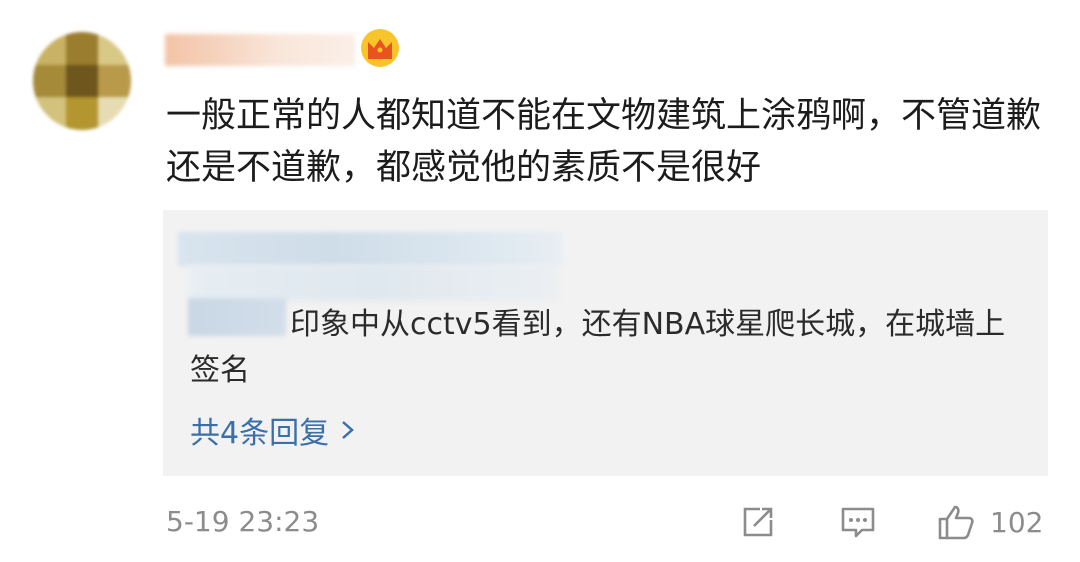 This screenshot has width=1080, height=562. I want to click on comment-icon, so click(858, 522).